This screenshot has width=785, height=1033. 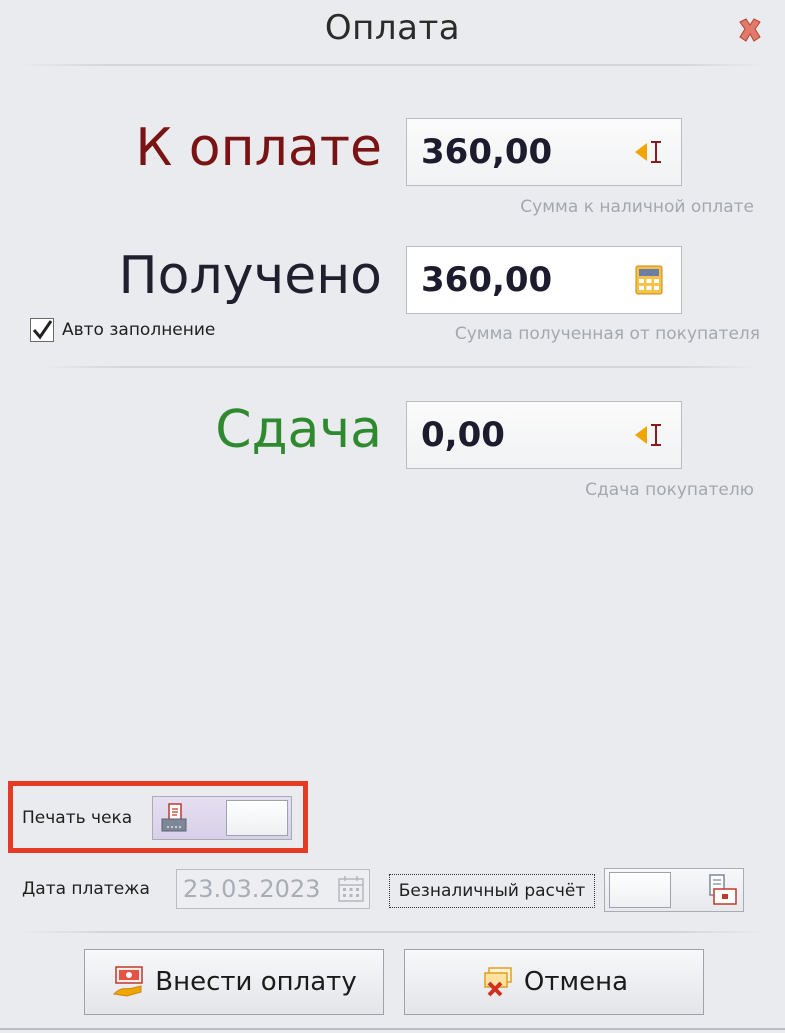 I want to click on auto-fill-label: Авто заполнение, so click(x=139, y=330).